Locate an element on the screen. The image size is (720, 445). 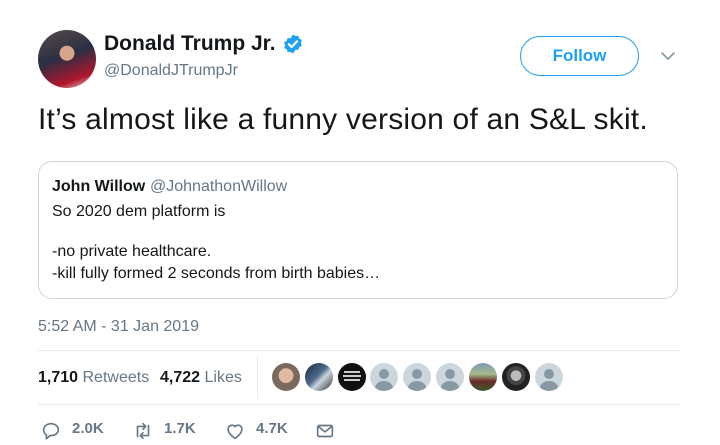
reply-icon is located at coordinates (51, 431).